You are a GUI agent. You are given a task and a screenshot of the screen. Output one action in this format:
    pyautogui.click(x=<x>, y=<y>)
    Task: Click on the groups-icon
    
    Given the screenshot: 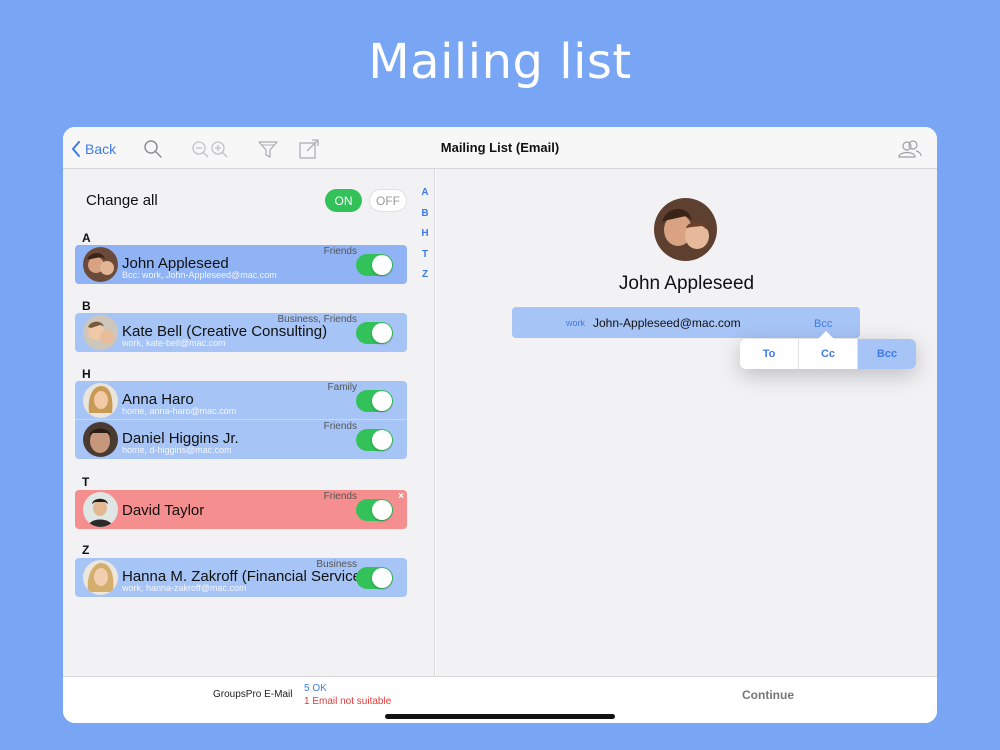 What is the action you would take?
    pyautogui.click(x=910, y=149)
    